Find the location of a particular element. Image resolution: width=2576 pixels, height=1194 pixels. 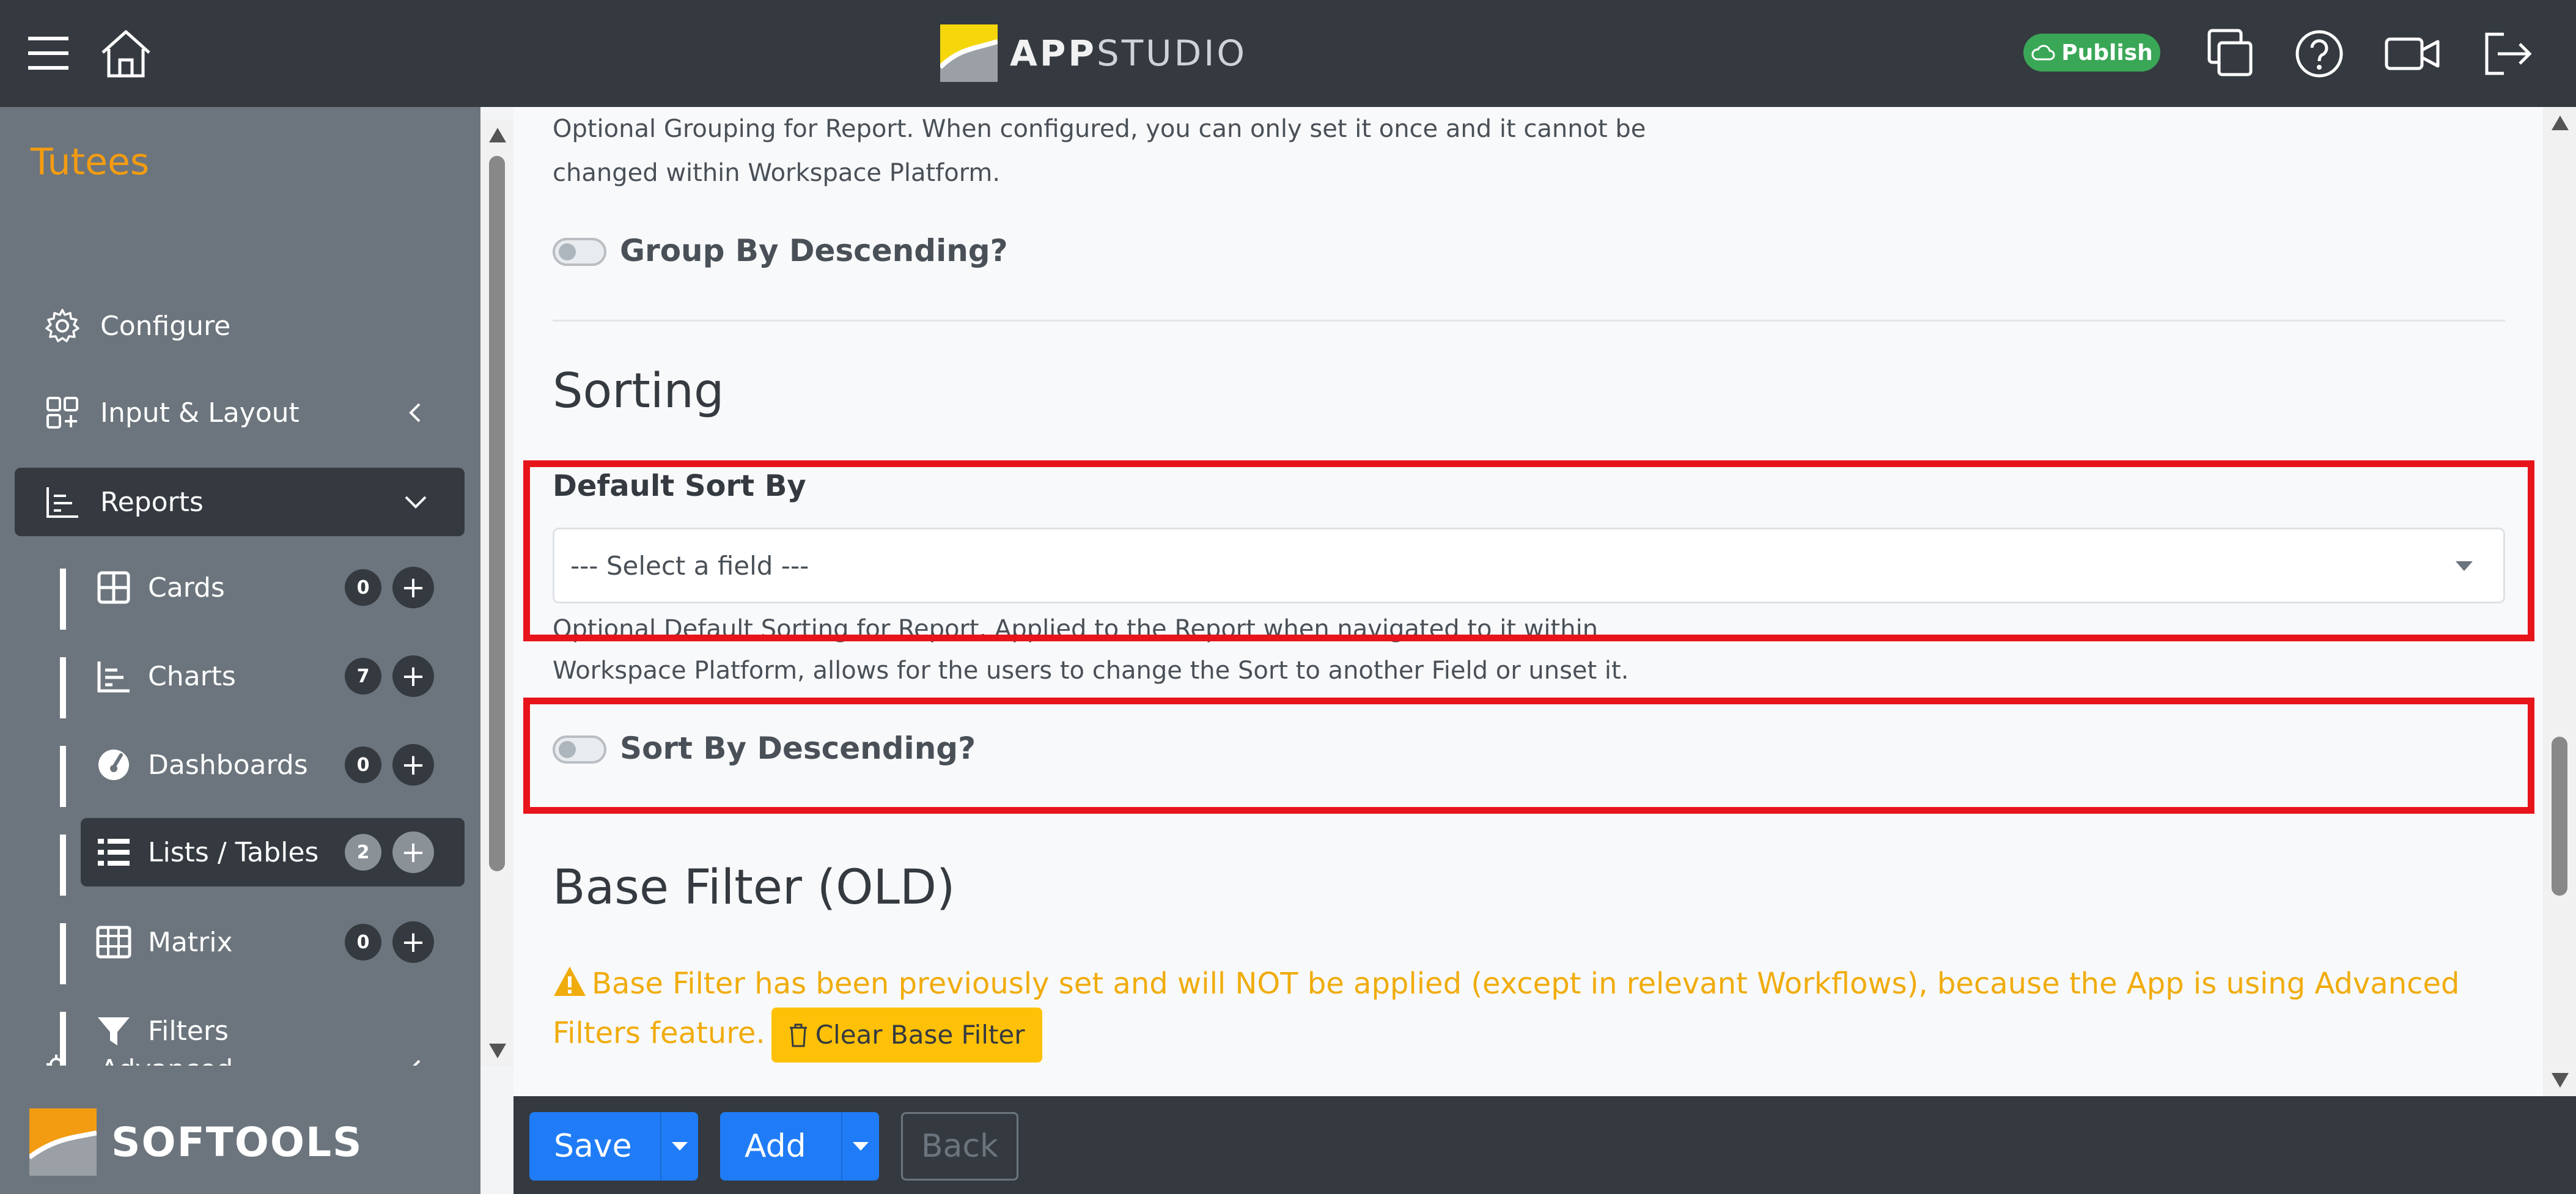

cards-grid-icon is located at coordinates (113, 587).